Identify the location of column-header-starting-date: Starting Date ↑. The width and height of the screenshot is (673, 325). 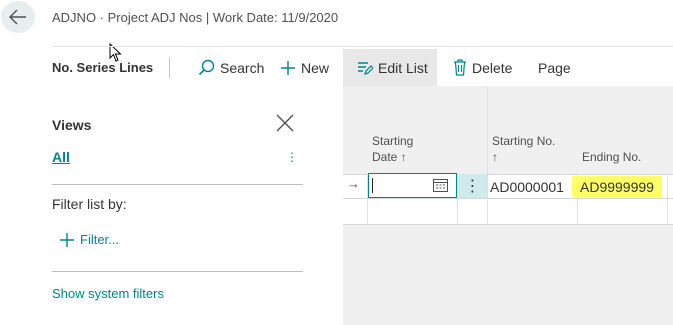
(392, 149).